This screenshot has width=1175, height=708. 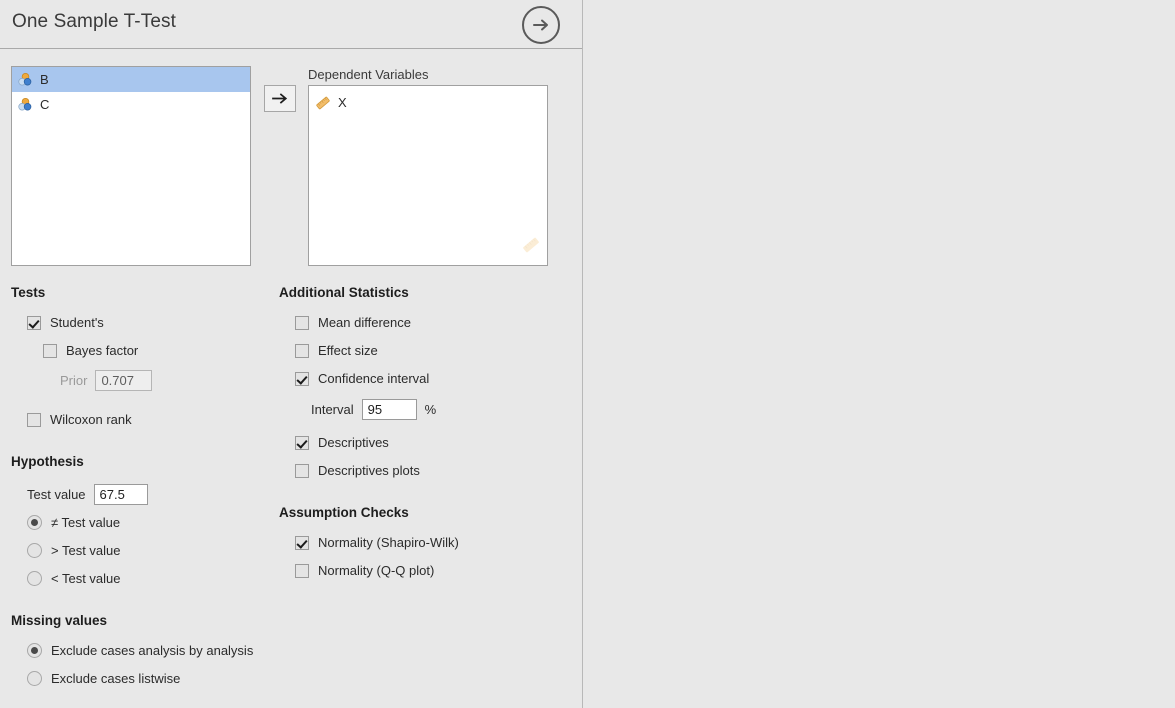 I want to click on arrow-right-circle-icon, so click(x=541, y=25).